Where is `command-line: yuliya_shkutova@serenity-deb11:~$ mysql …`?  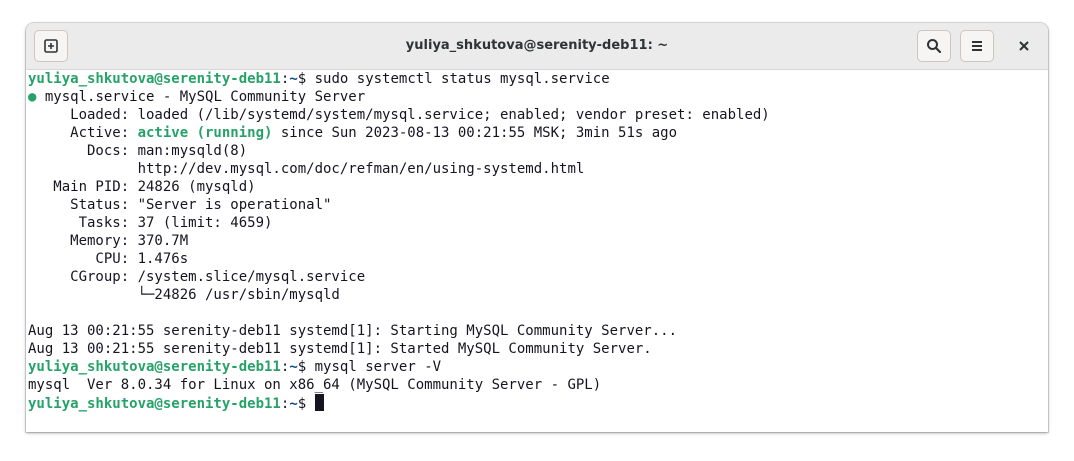 command-line: yuliya_shkutova@serenity-deb11:~$ mysql … is located at coordinates (399, 367).